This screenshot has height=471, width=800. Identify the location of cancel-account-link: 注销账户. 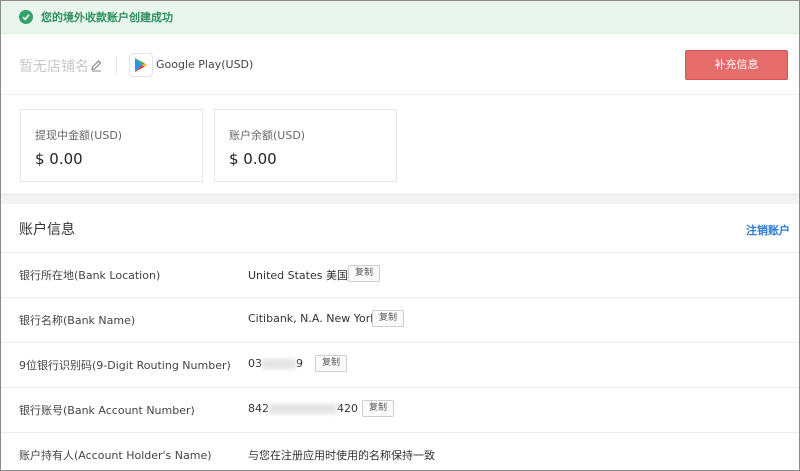
(768, 230).